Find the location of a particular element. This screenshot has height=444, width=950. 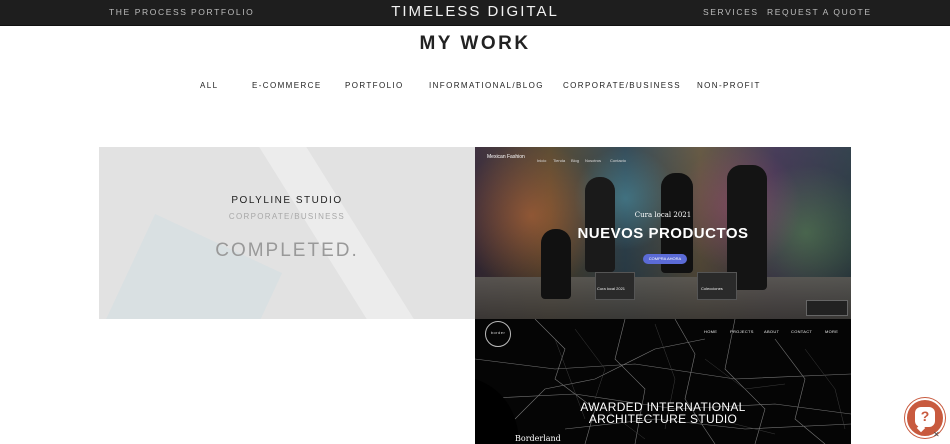

preview-nav-item: Blog is located at coordinates (575, 160).